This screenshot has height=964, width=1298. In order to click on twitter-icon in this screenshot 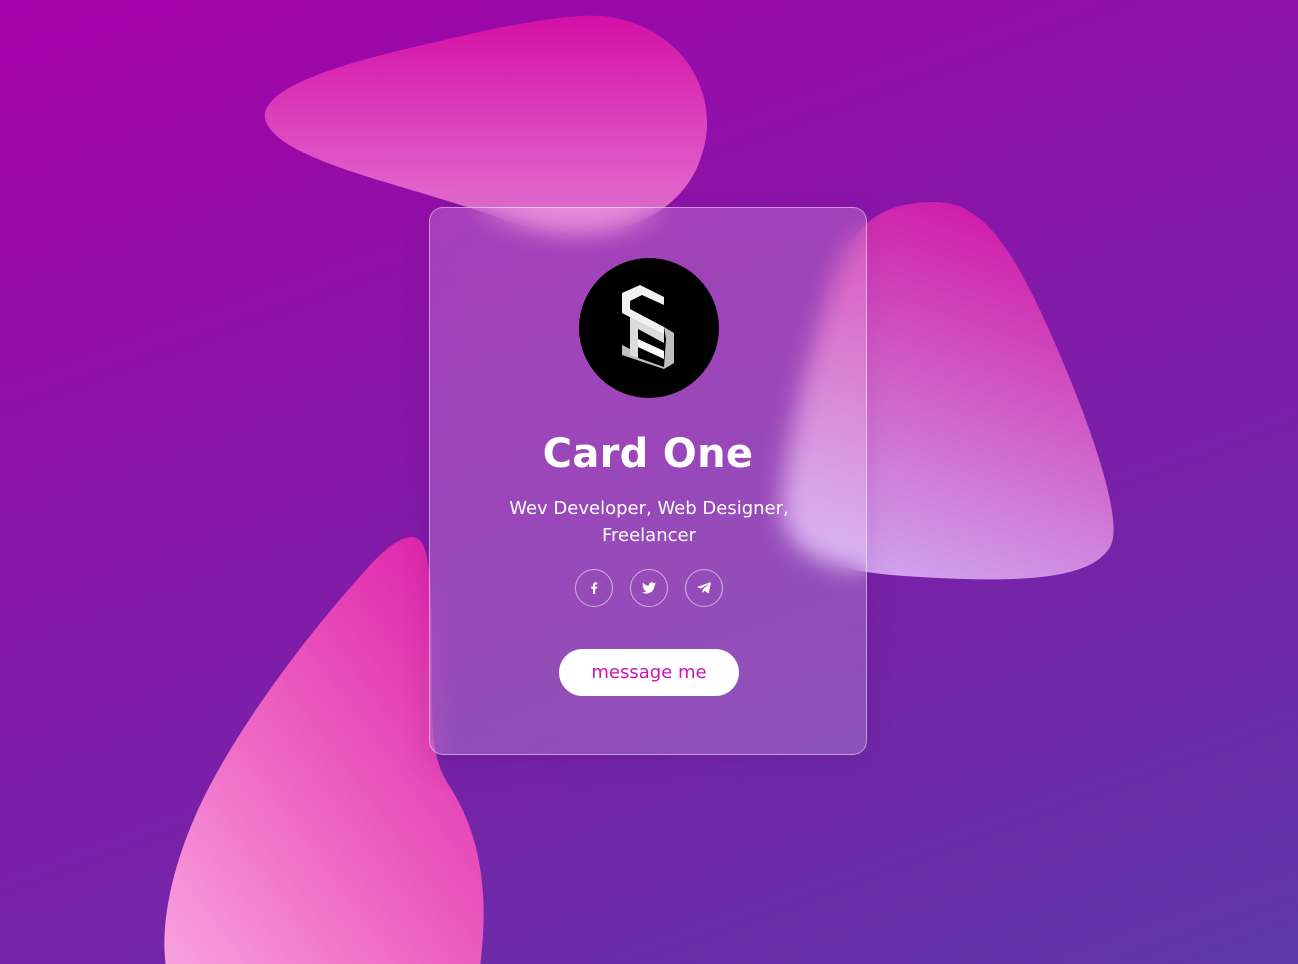, I will do `click(649, 588)`.